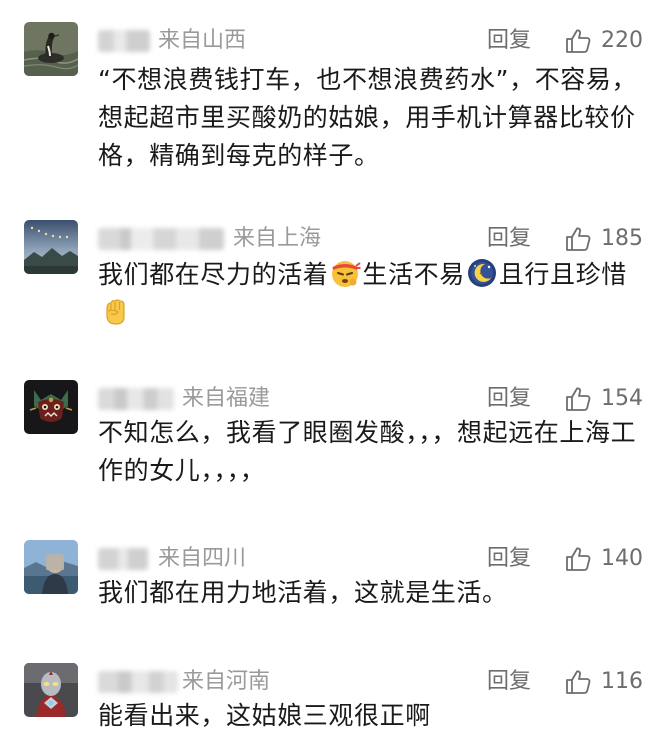  Describe the element at coordinates (202, 40) in the screenshot. I see `location-label: 来自山西` at that location.